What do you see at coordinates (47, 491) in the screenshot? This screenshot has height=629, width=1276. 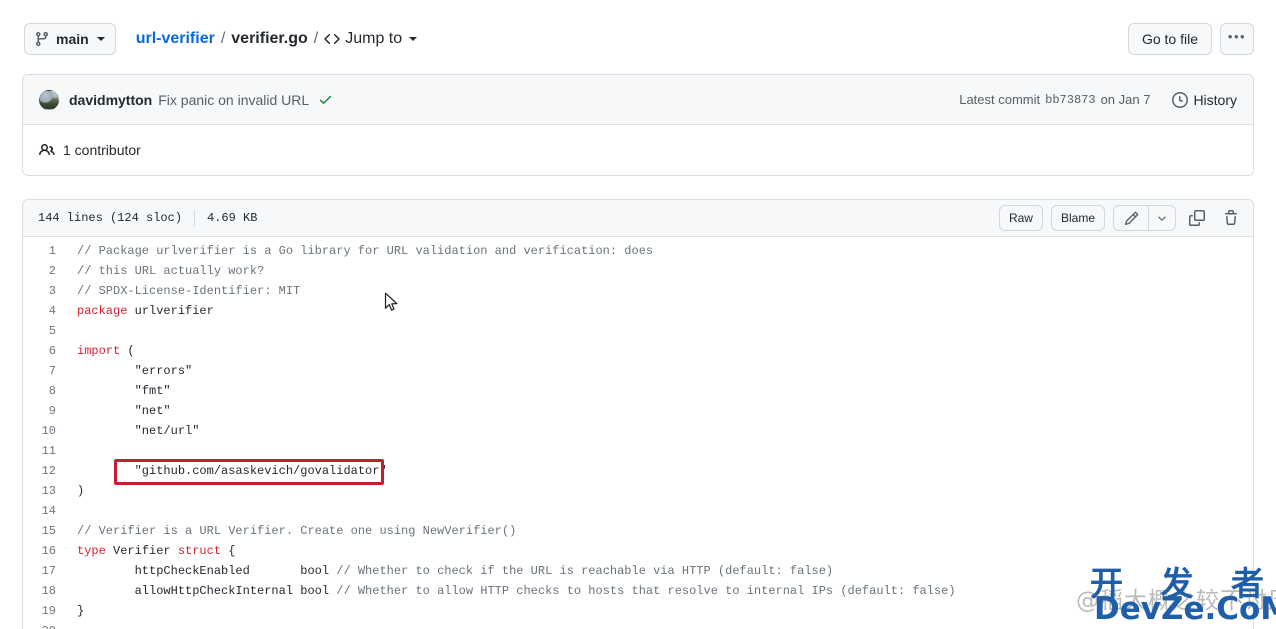 I see `line-number: 13` at bounding box center [47, 491].